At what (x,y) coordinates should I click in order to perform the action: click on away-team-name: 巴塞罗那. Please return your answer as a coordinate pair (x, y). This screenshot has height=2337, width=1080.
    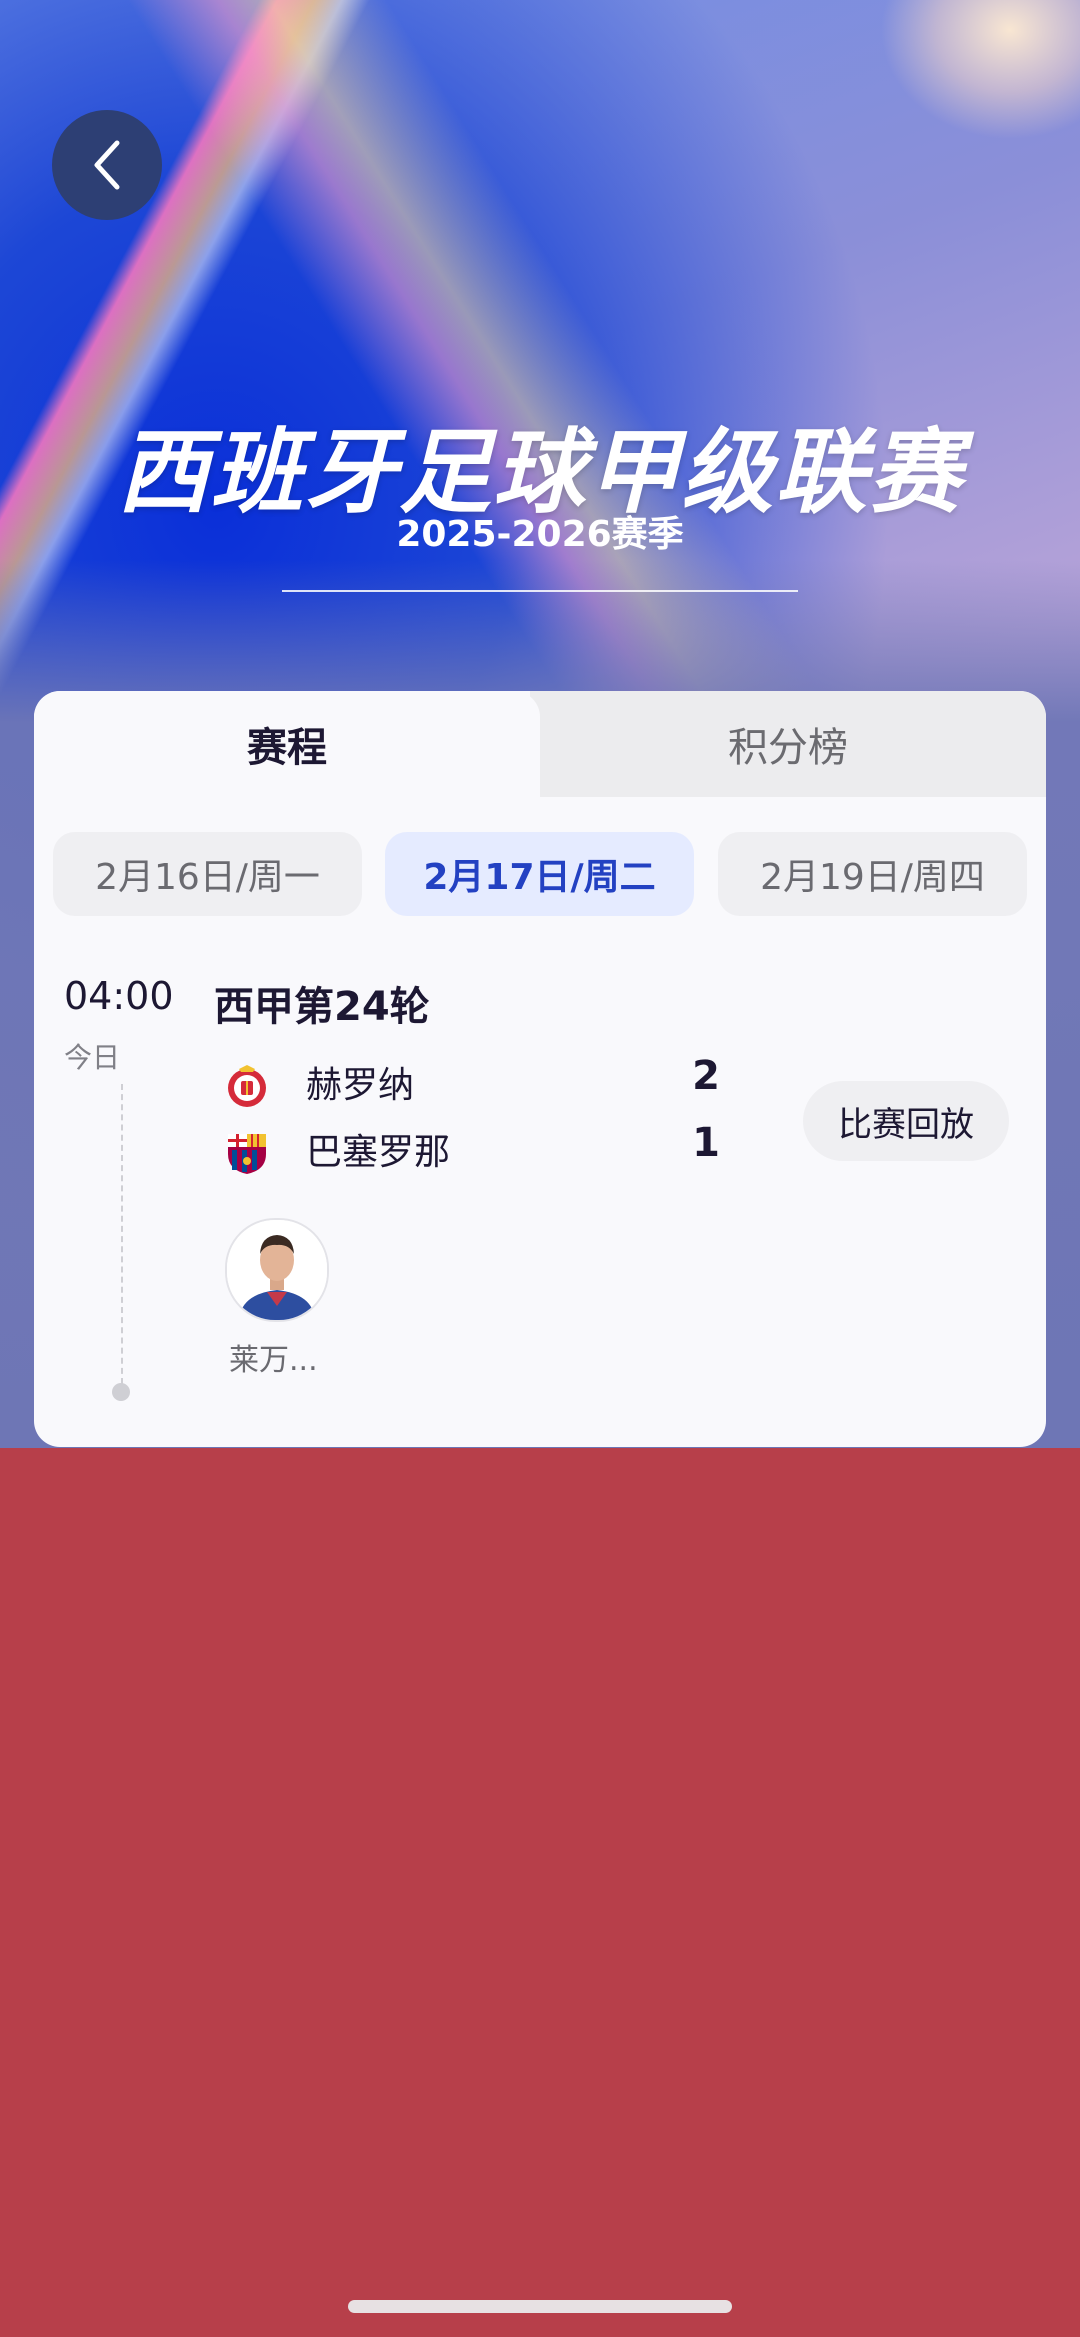
    Looking at the image, I should click on (378, 1152).